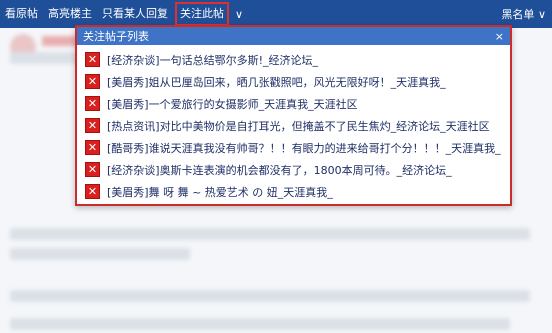 The height and width of the screenshot is (333, 552). I want to click on close-icon: ×, so click(499, 36).